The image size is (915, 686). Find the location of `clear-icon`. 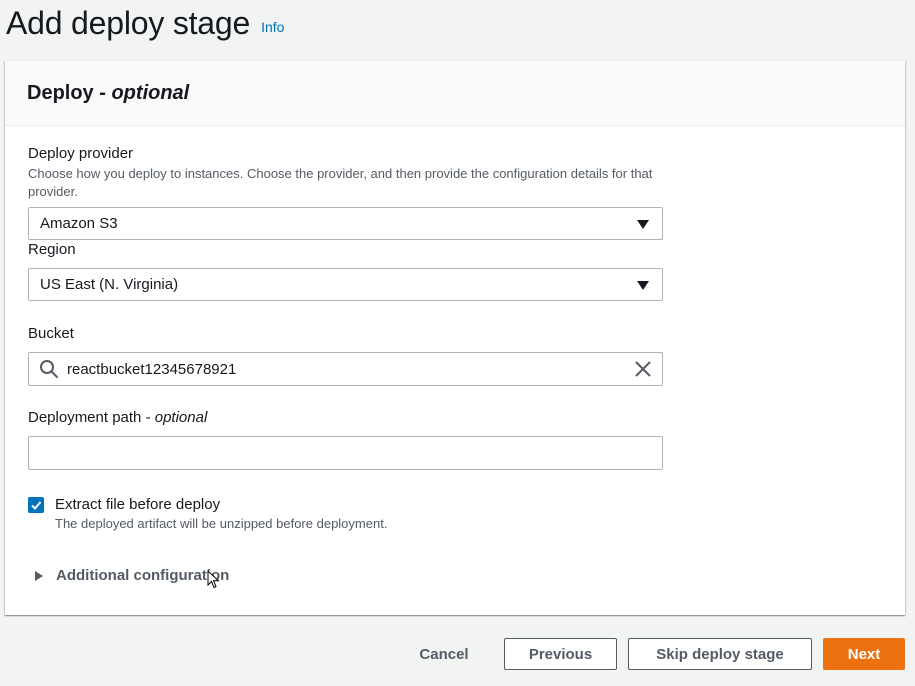

clear-icon is located at coordinates (643, 369).